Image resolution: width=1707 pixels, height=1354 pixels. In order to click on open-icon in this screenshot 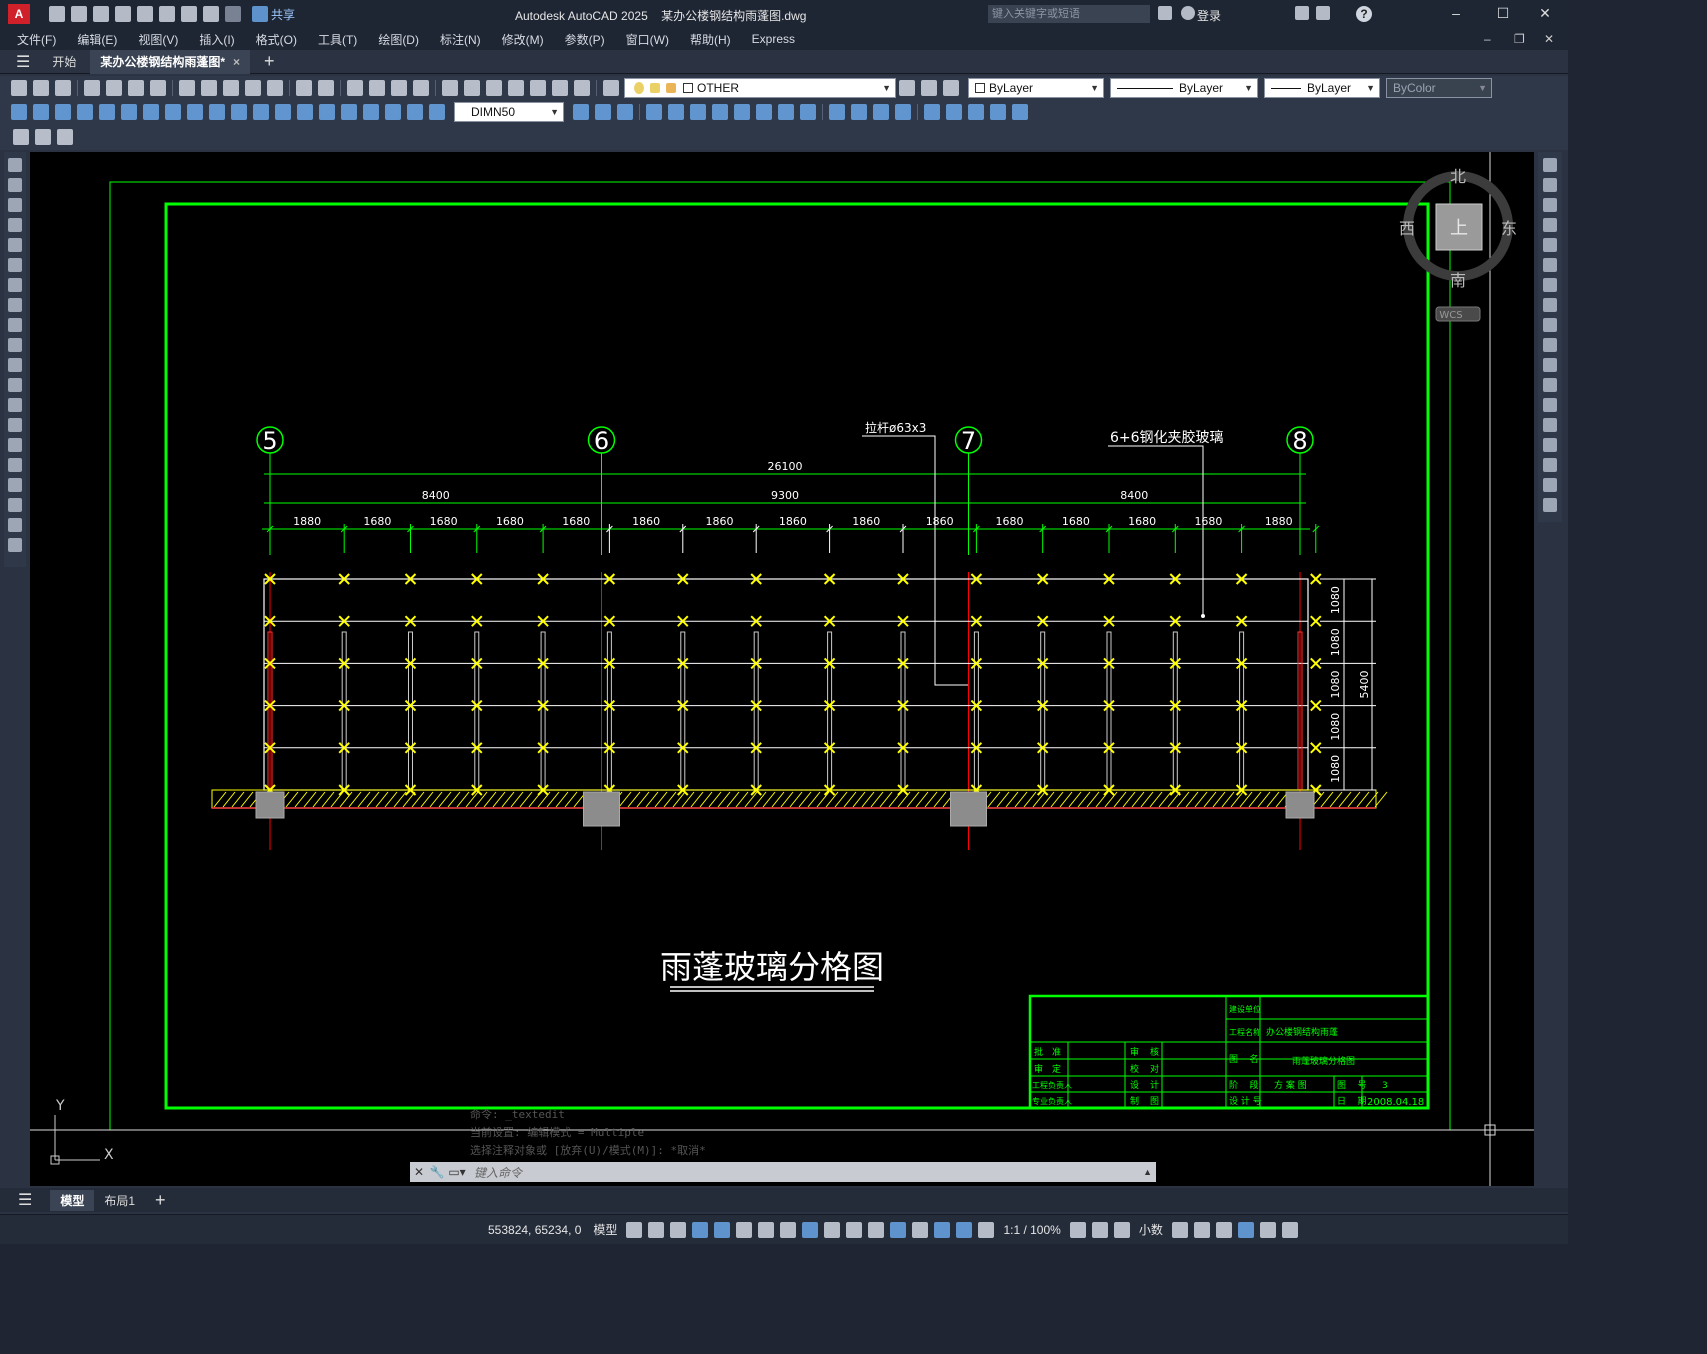, I will do `click(79, 14)`.